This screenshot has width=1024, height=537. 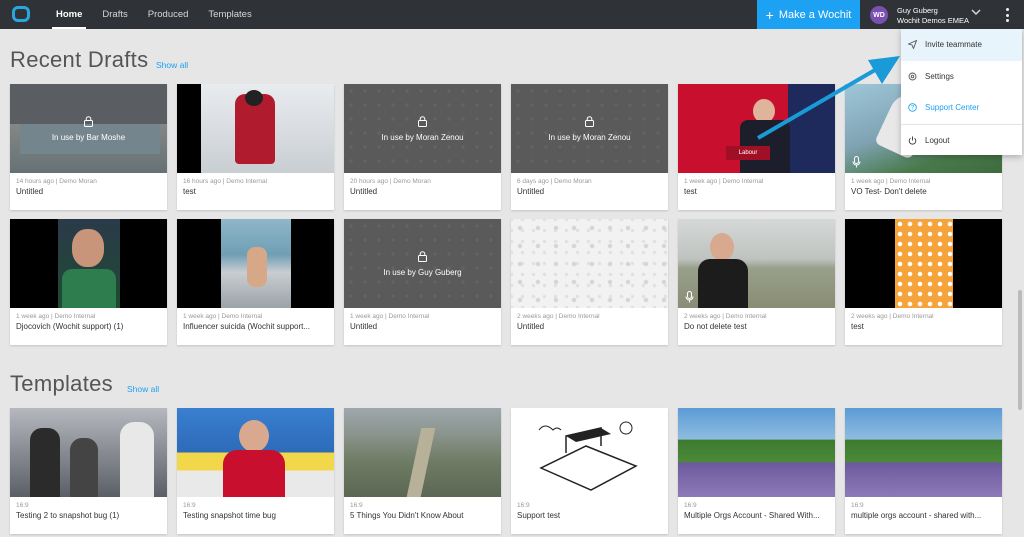 What do you see at coordinates (912, 76) in the screenshot?
I see `gear-icon` at bounding box center [912, 76].